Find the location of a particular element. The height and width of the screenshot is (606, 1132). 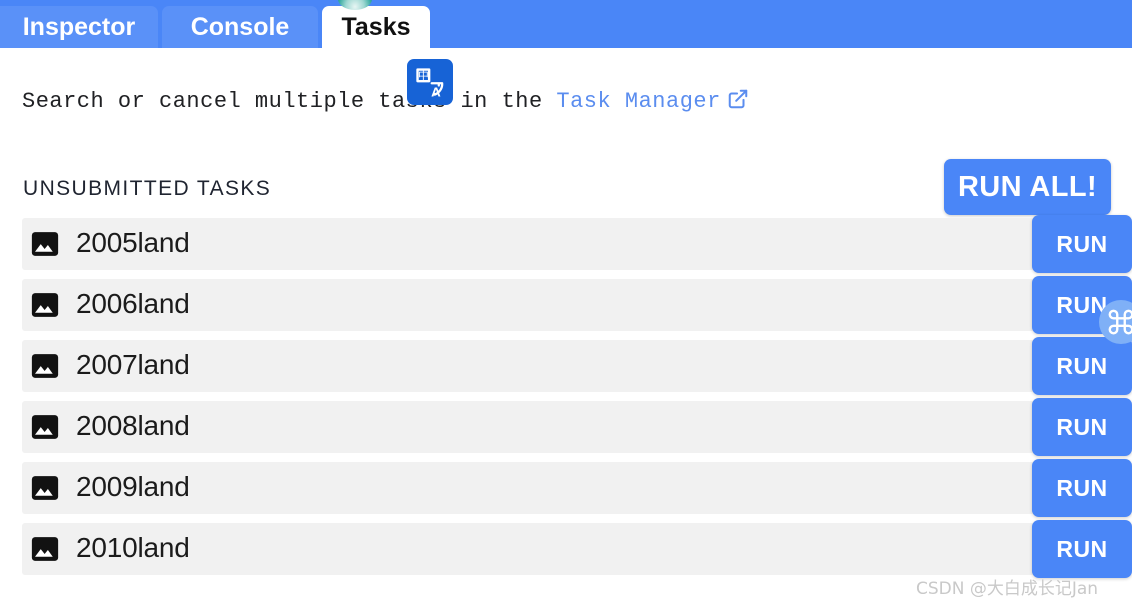

tab-console-label: Console is located at coordinates (240, 26).